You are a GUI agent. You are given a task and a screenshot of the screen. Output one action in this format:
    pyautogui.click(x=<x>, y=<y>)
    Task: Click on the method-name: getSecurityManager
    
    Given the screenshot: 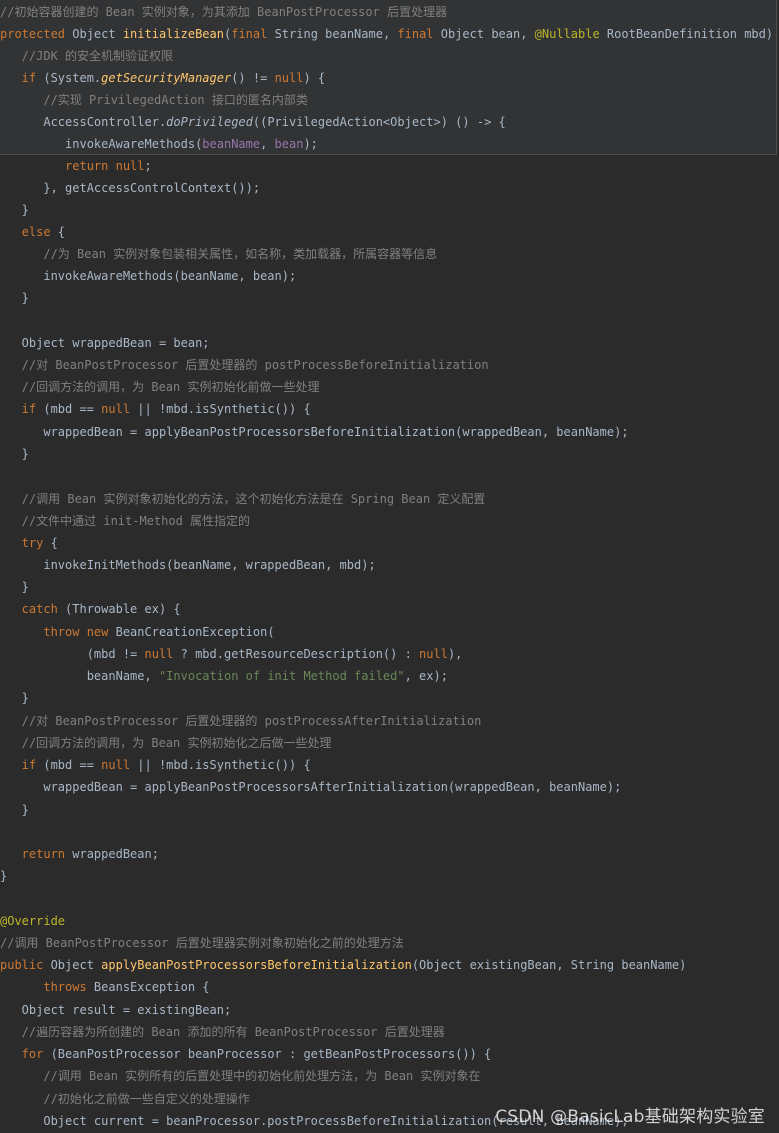 What is the action you would take?
    pyautogui.click(x=166, y=78)
    